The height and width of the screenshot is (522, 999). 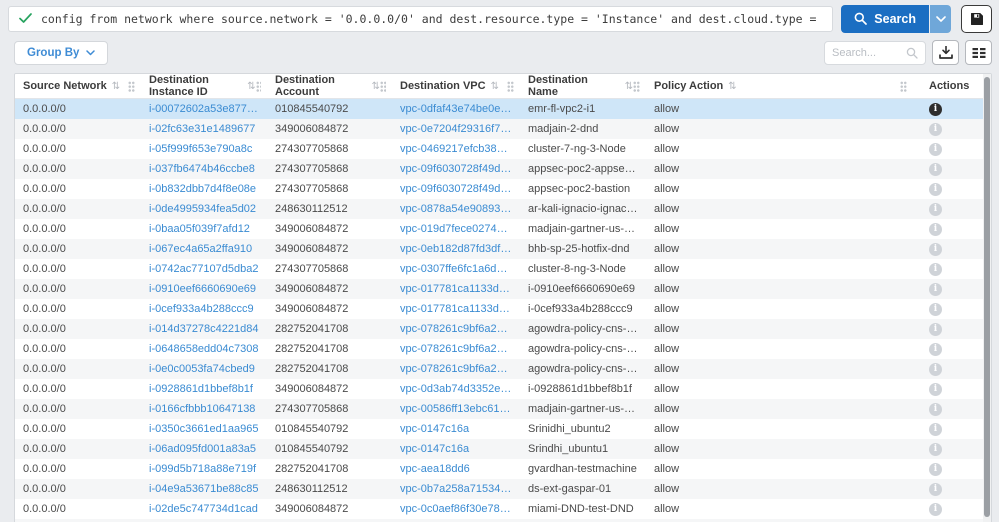 I want to click on destination-instance-id-link: i-0b832dbb7d4f8e08e, so click(x=204, y=189).